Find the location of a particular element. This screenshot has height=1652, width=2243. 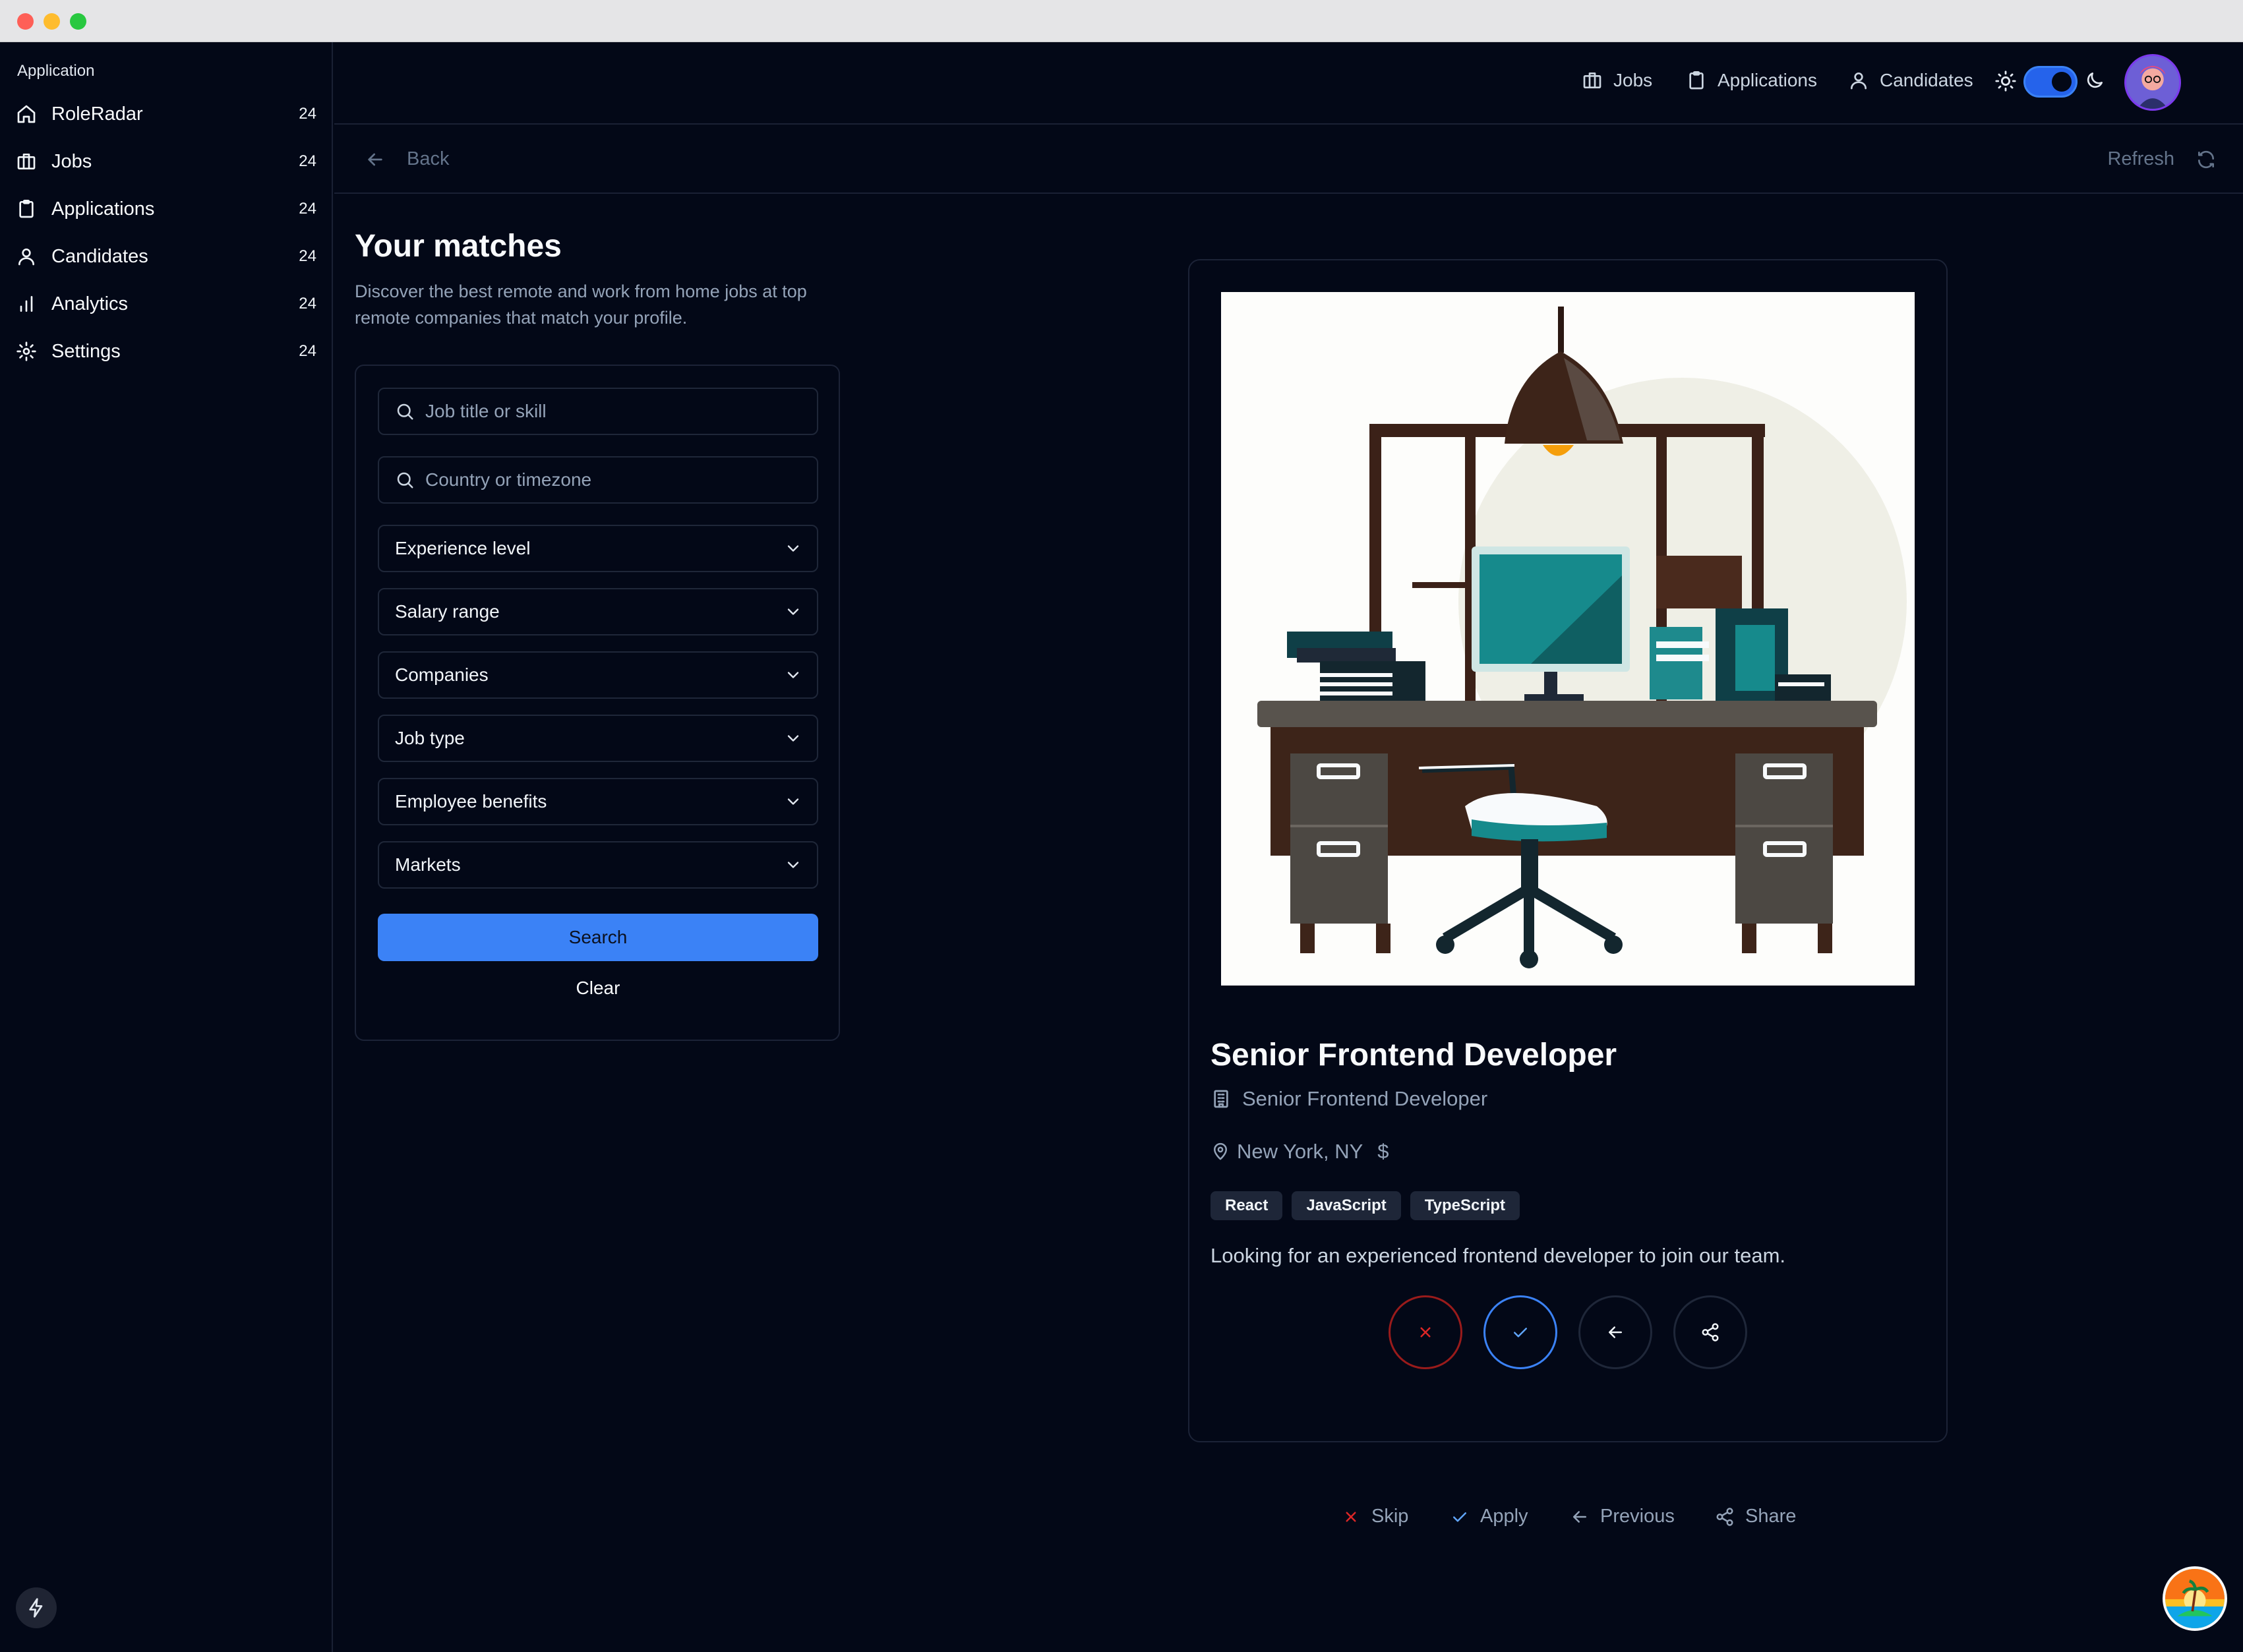

select-label: Experience level is located at coordinates (463, 548).